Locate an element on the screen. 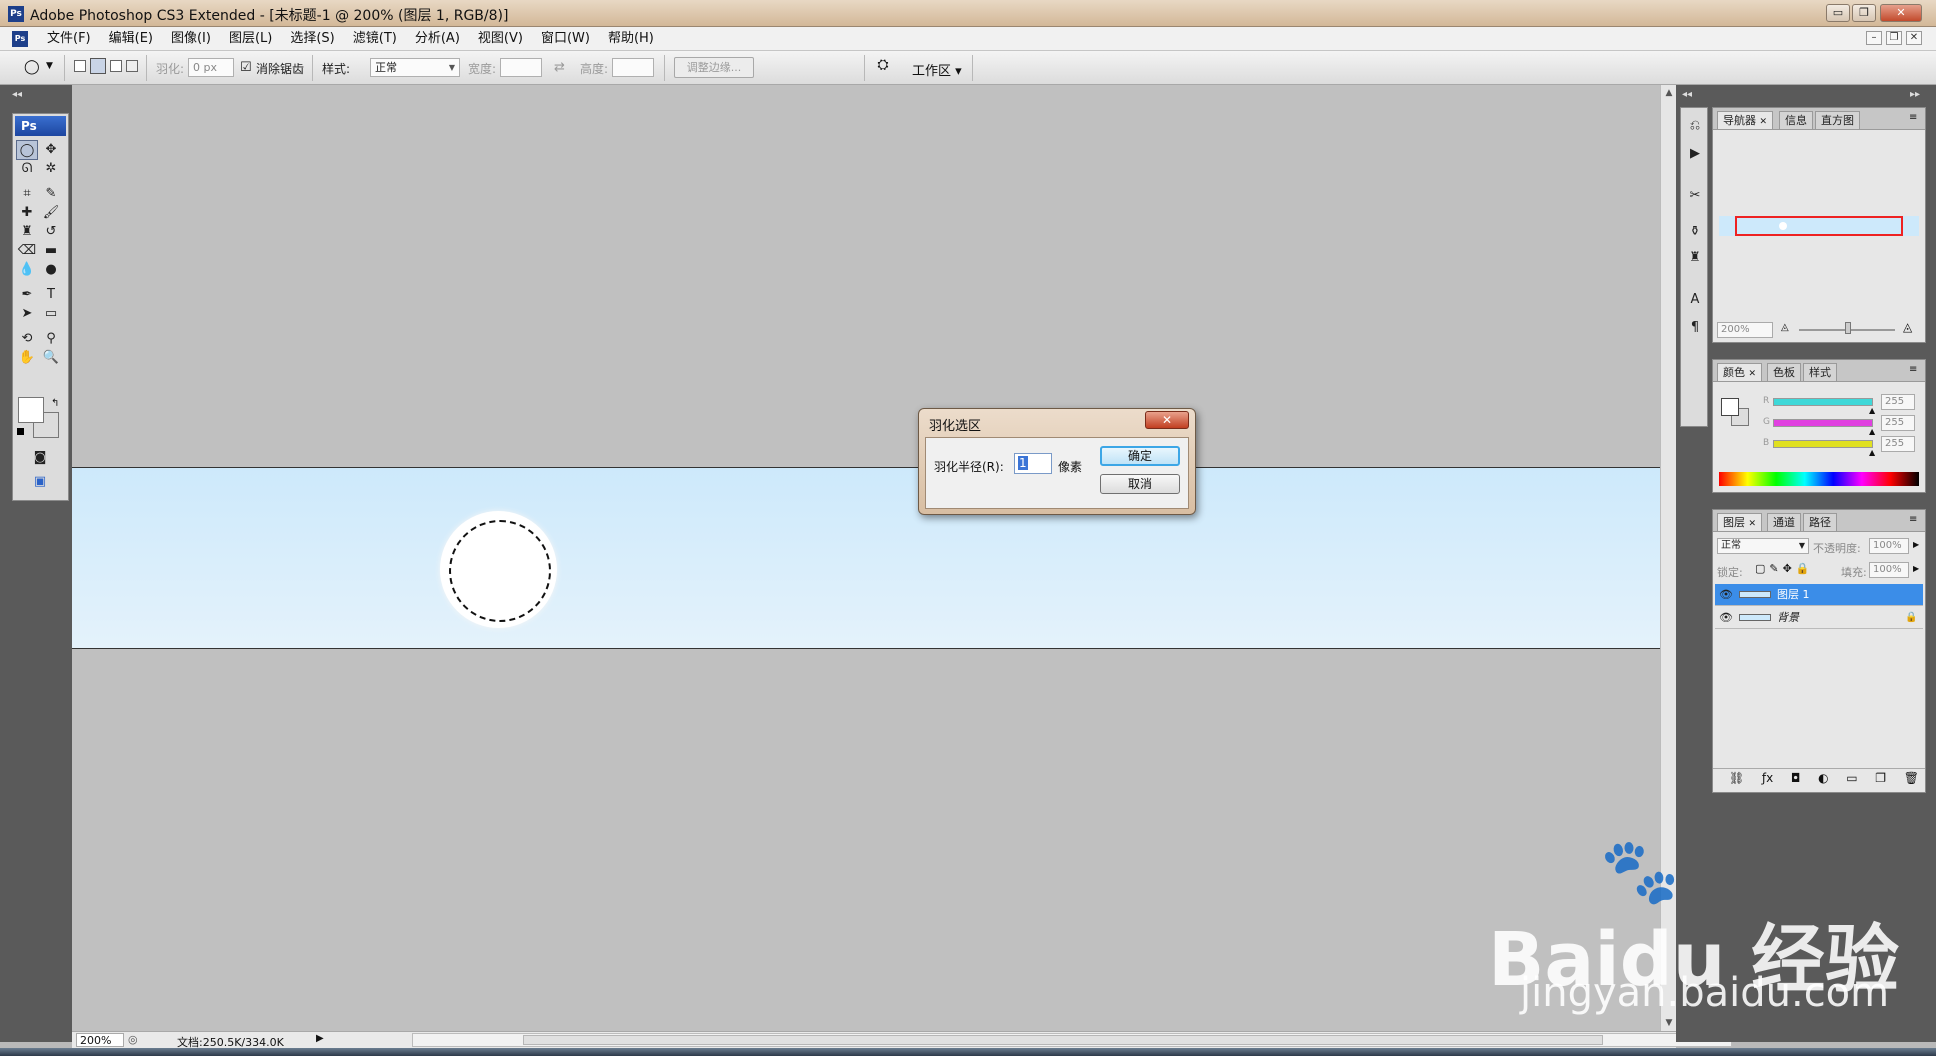 The image size is (1936, 1056). swap-colors-icon: ↰ is located at coordinates (55, 403).